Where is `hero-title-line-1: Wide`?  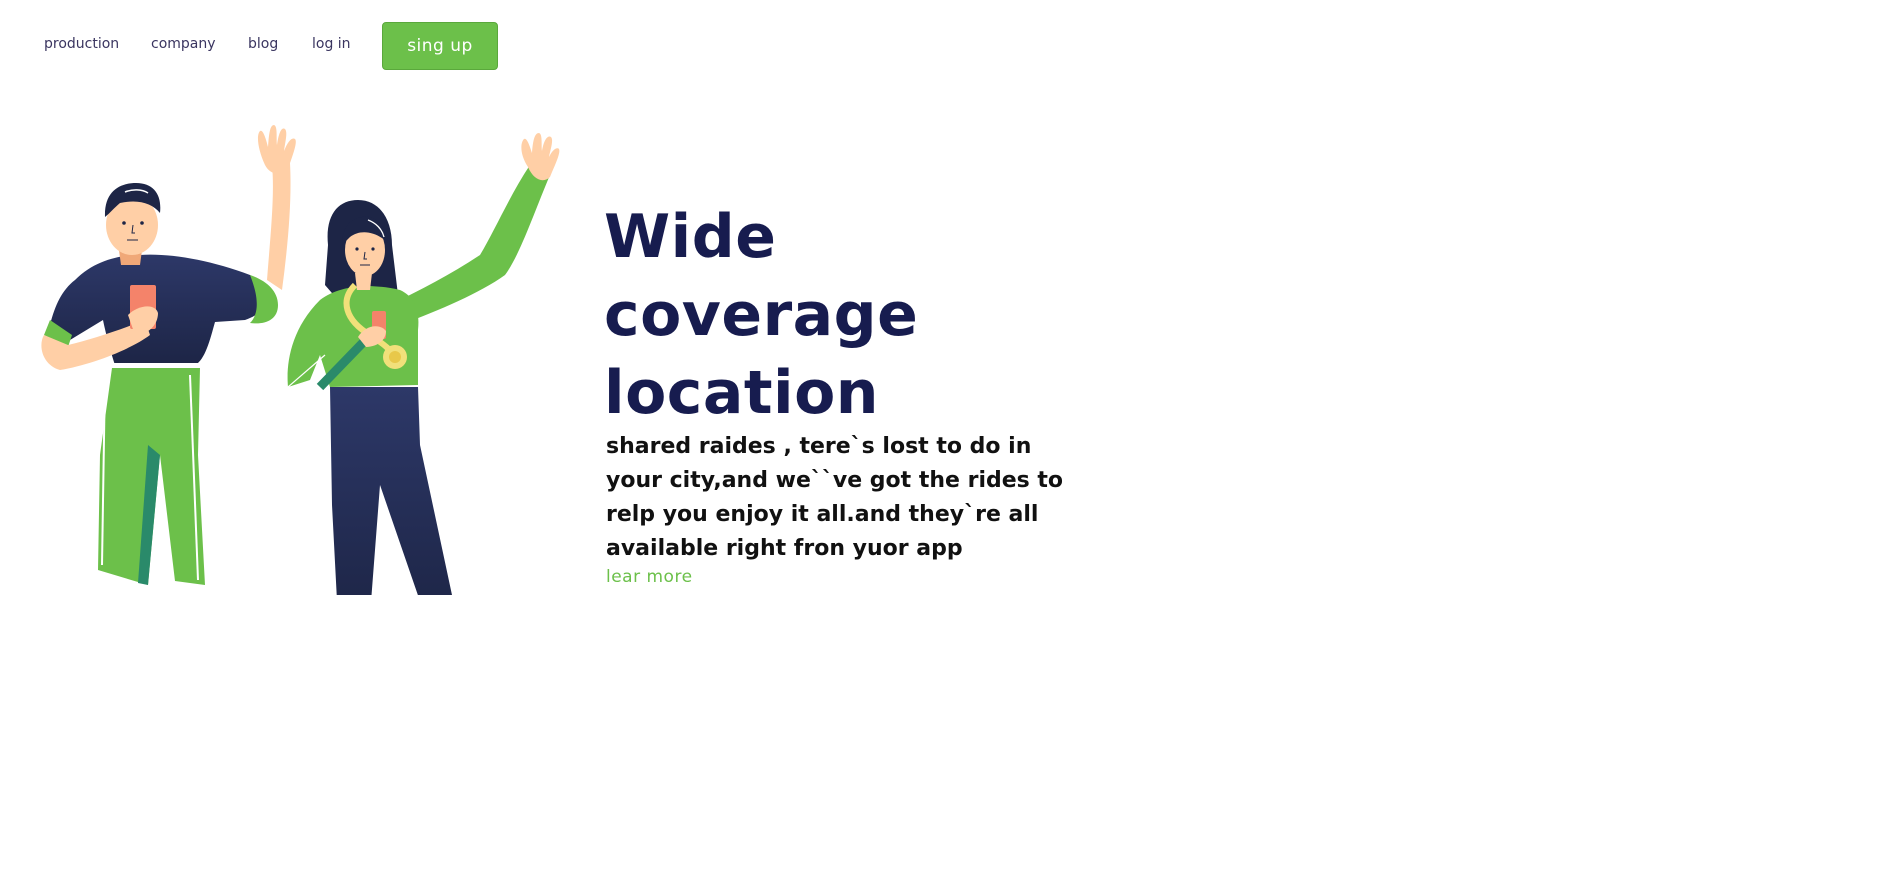 hero-title-line-1: Wide is located at coordinates (690, 237).